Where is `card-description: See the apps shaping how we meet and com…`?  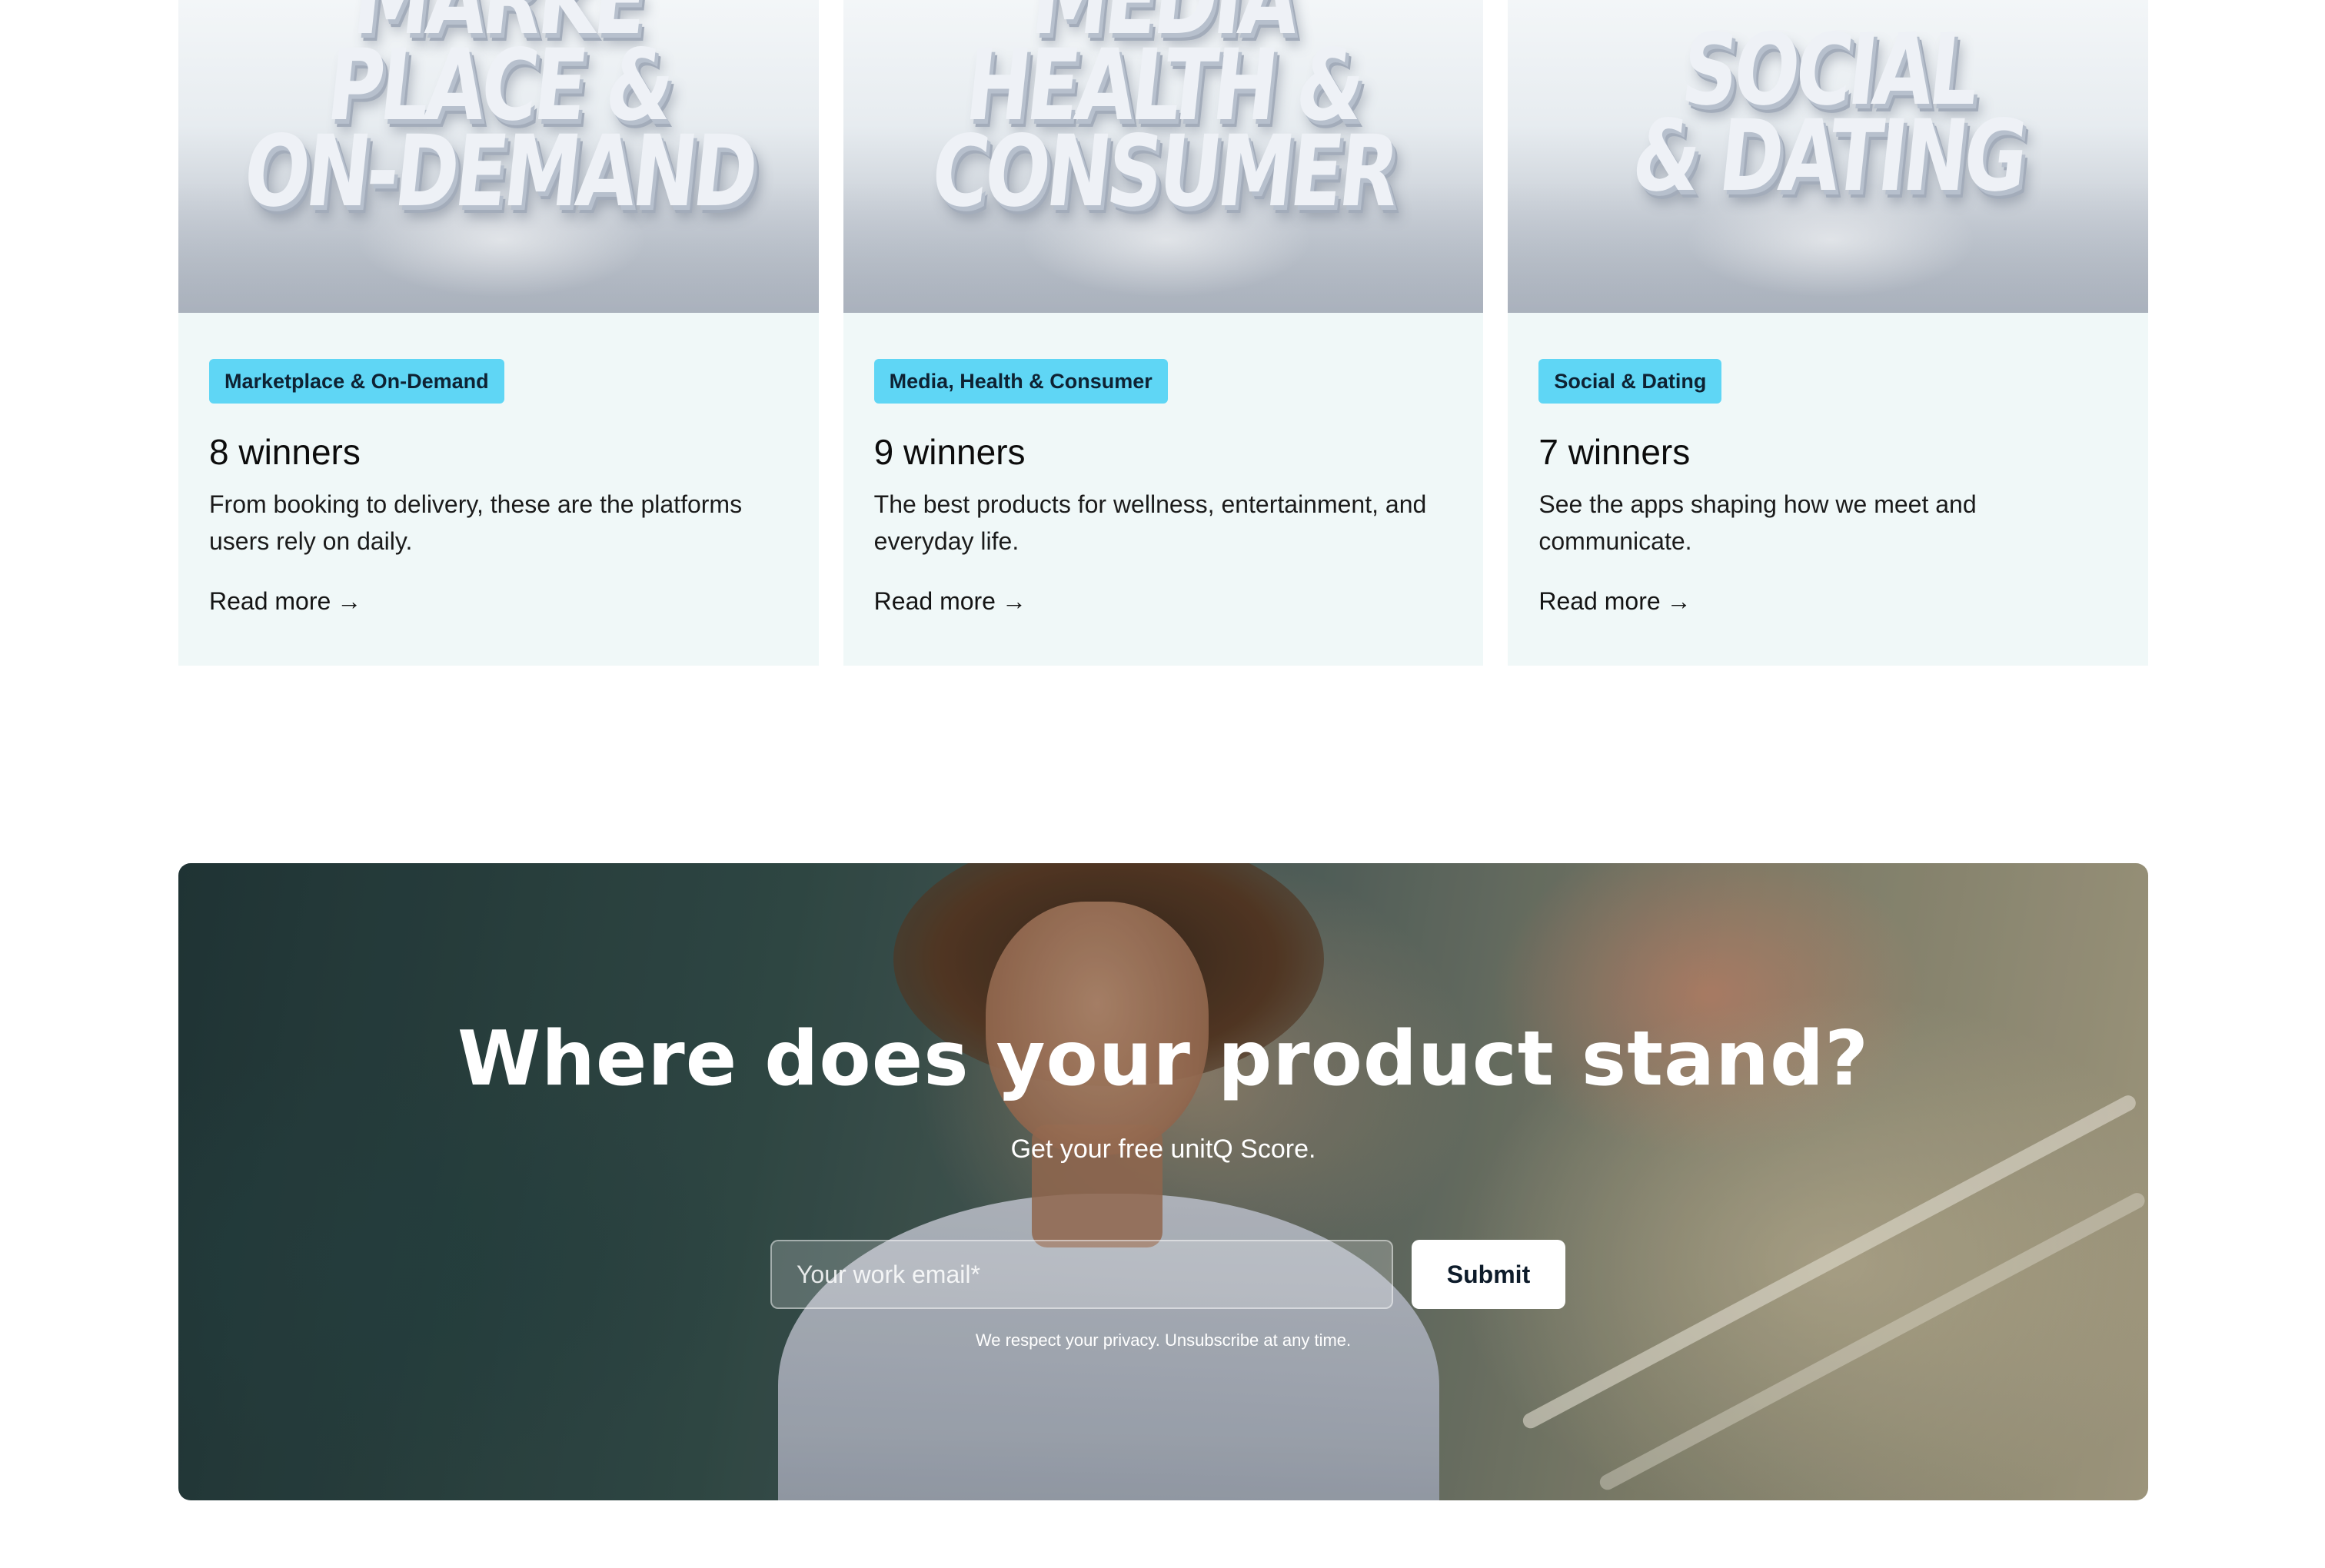 card-description: See the apps shaping how we meet and com… is located at coordinates (1757, 522).